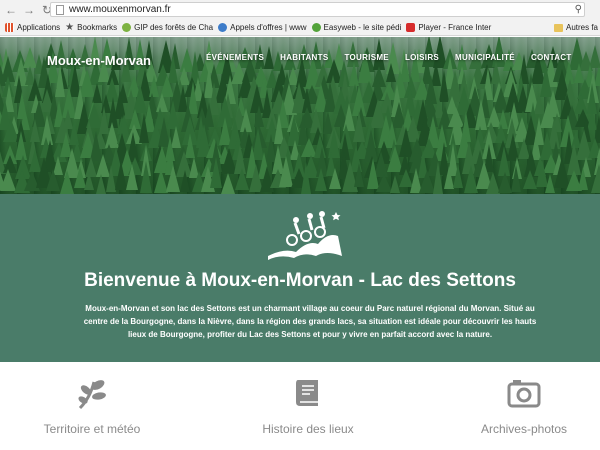 This screenshot has width=600, height=450. What do you see at coordinates (305, 235) in the screenshot?
I see `cyclists-logo-icon` at bounding box center [305, 235].